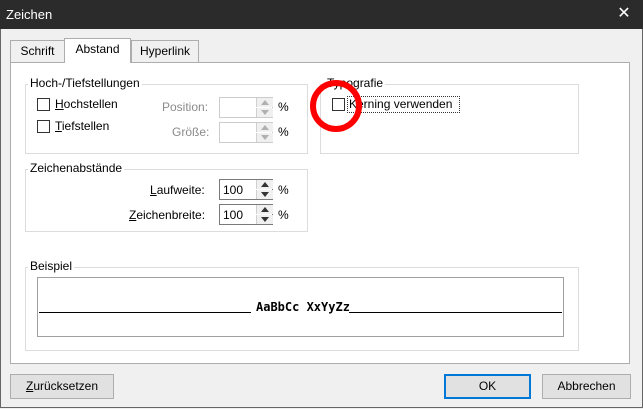 The image size is (643, 409). I want to click on groesse-down-button, so click(264, 137).